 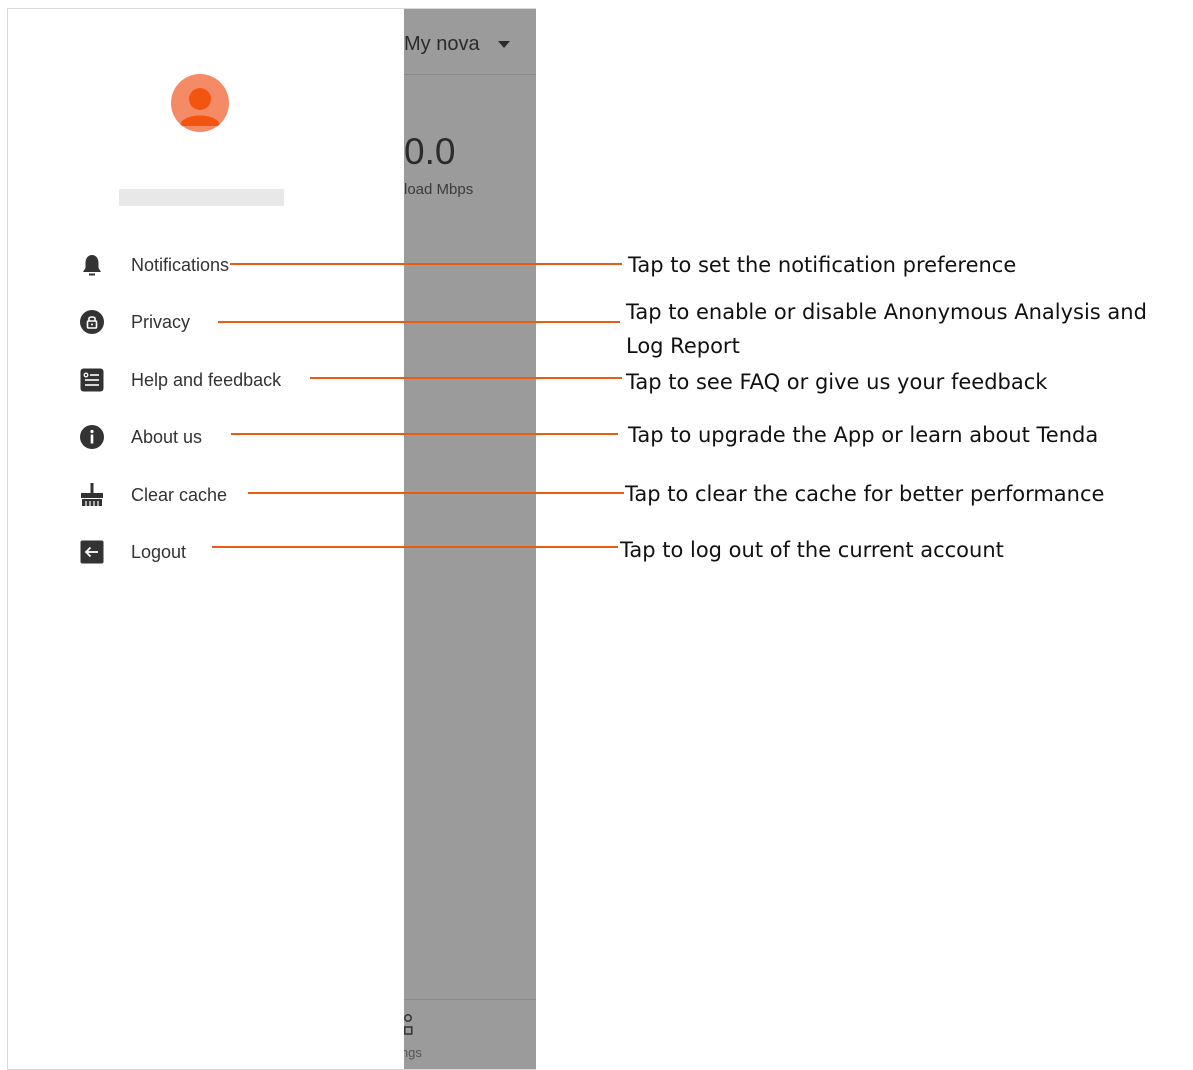 I want to click on caret-down-icon, so click(x=504, y=44).